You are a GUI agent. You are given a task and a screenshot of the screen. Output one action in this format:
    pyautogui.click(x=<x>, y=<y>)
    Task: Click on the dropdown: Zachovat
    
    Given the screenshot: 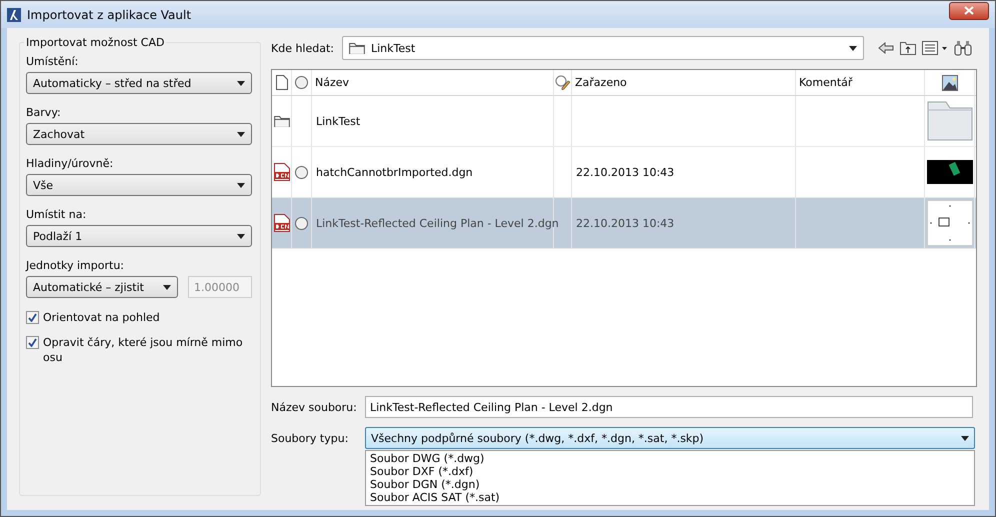 What is the action you would take?
    pyautogui.click(x=139, y=134)
    